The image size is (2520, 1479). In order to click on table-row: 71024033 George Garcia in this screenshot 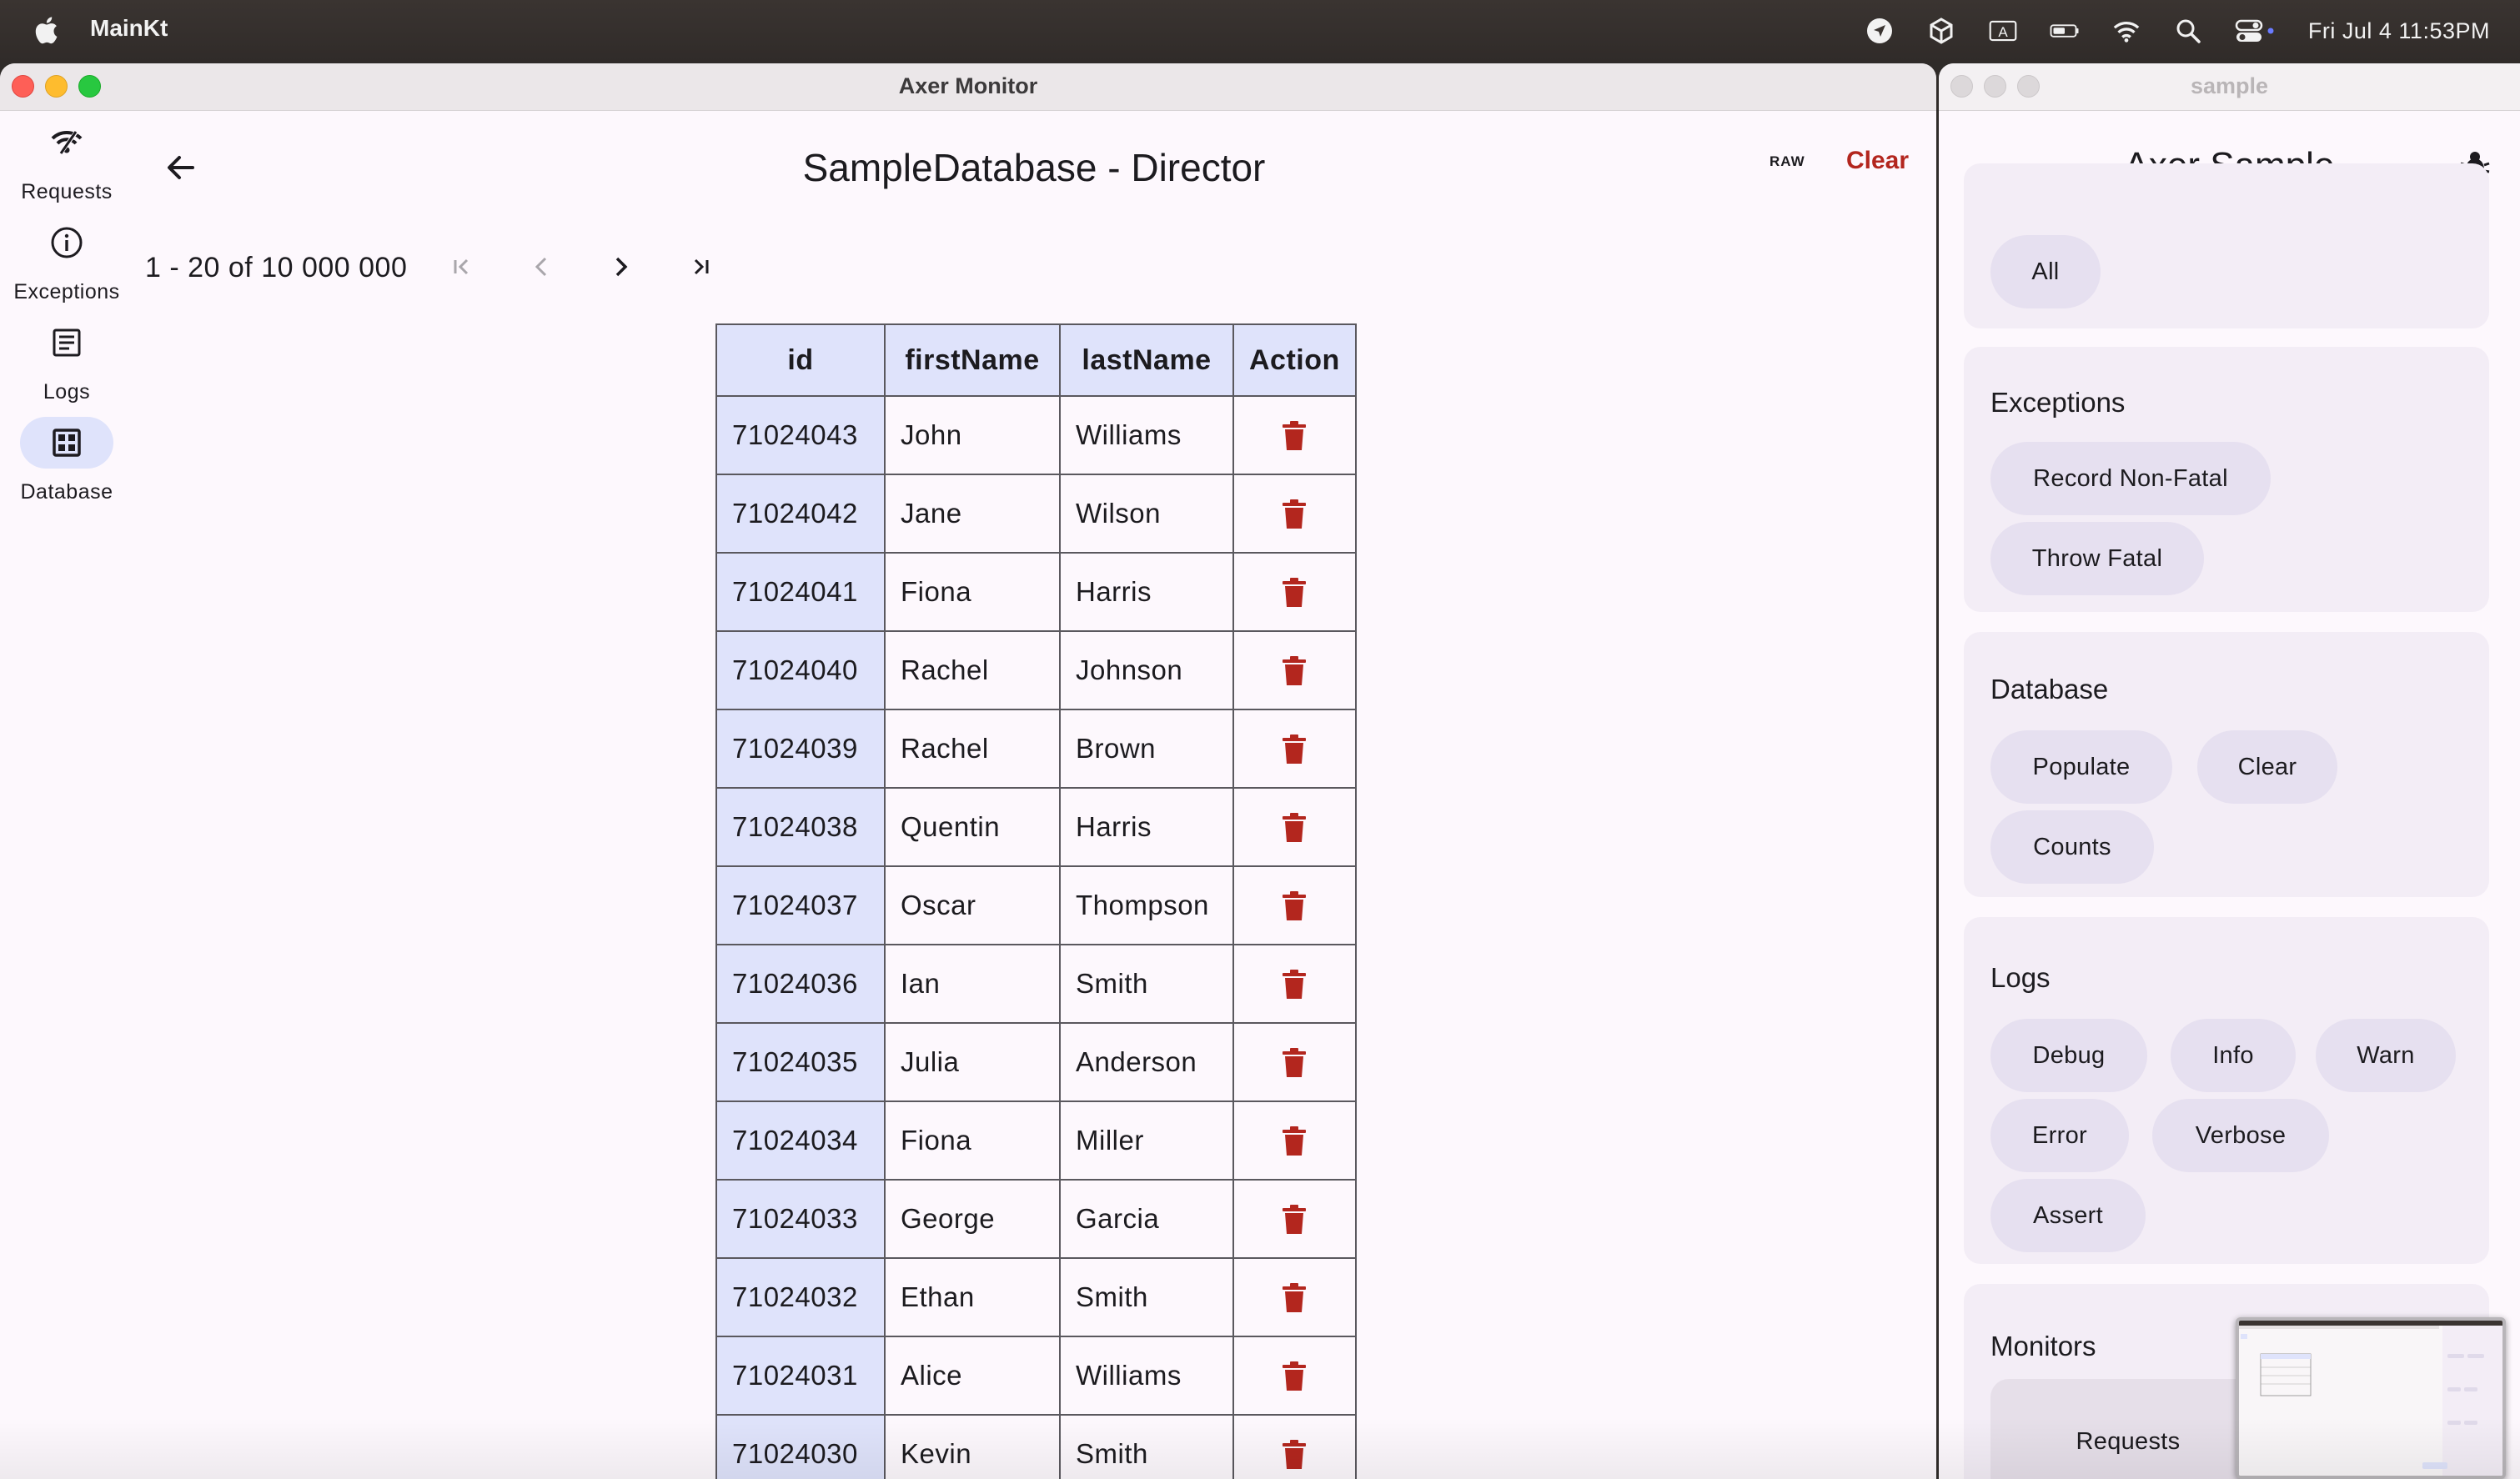, I will do `click(1036, 1219)`.